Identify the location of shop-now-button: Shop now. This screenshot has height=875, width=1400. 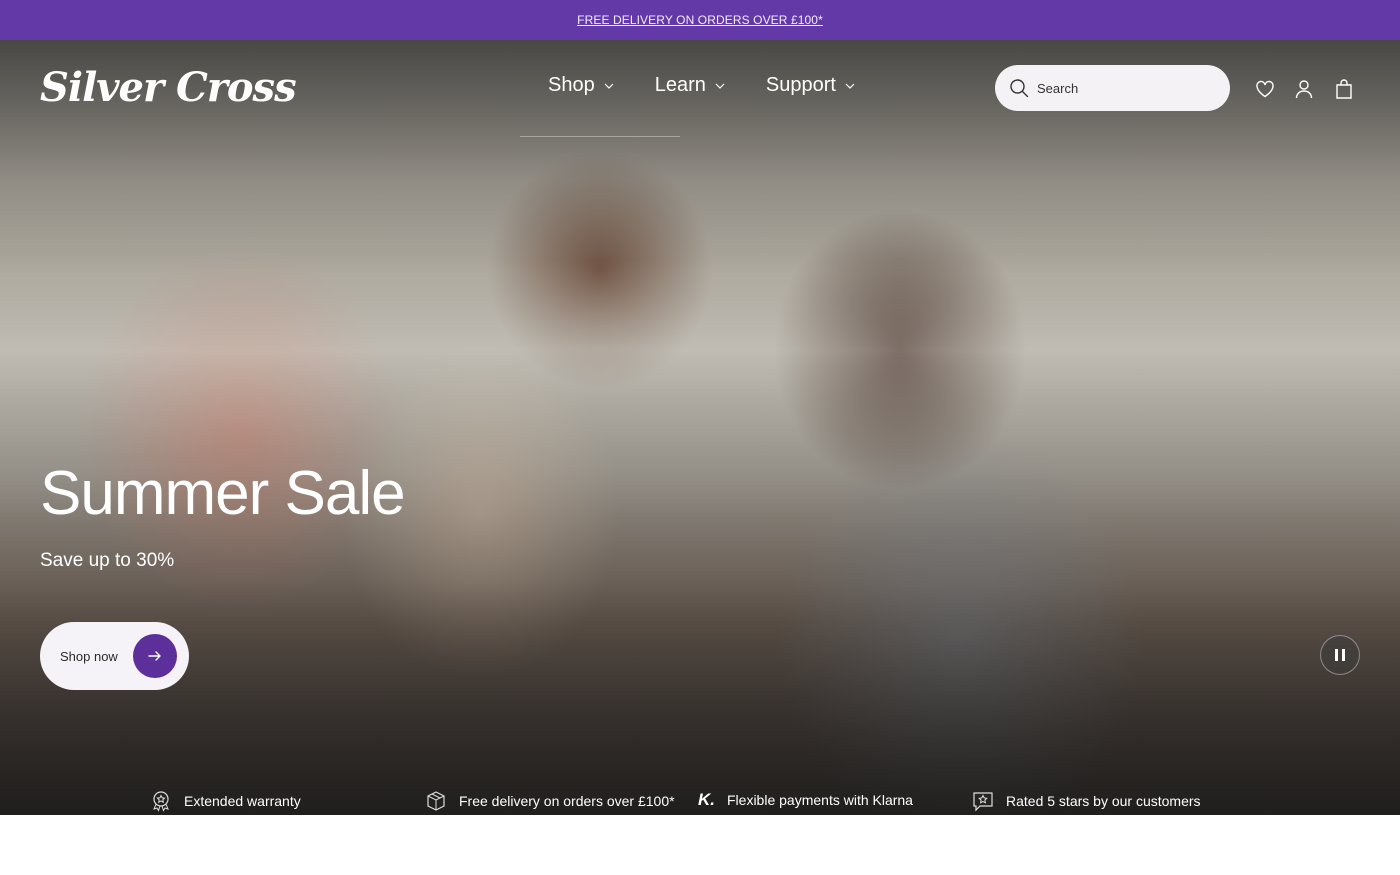
(114, 656).